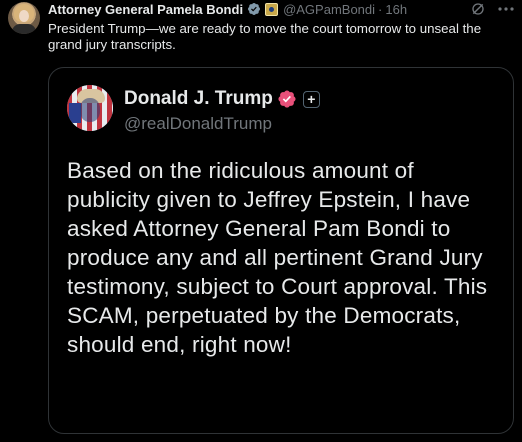 This screenshot has width=522, height=442. What do you see at coordinates (198, 99) in the screenshot?
I see `quoted-author-name: Donald J. Trump` at bounding box center [198, 99].